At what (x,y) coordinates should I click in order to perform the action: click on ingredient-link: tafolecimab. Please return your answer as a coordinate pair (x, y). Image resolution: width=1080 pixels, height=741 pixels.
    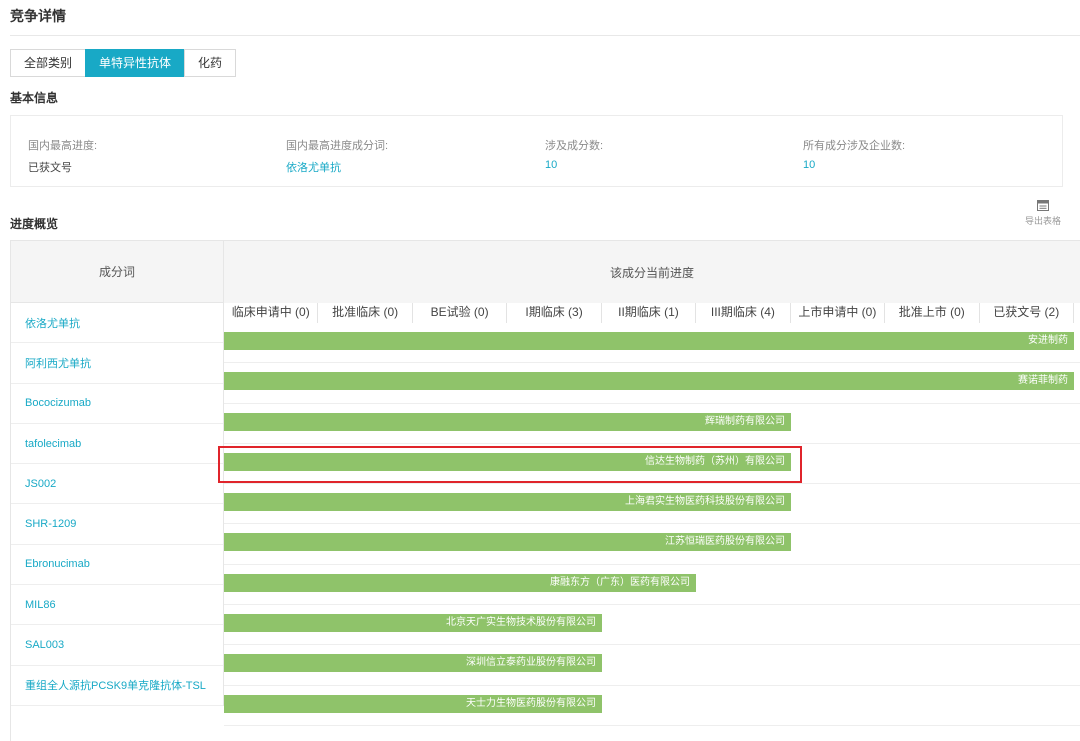
    Looking at the image, I should click on (117, 444).